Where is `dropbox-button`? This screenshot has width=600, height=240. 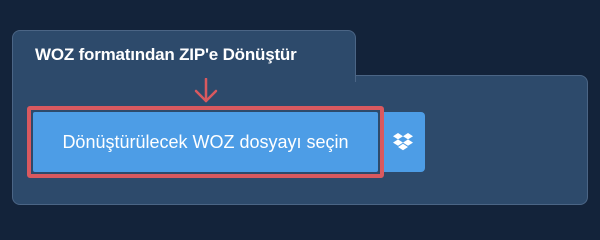 dropbox-button is located at coordinates (402, 142).